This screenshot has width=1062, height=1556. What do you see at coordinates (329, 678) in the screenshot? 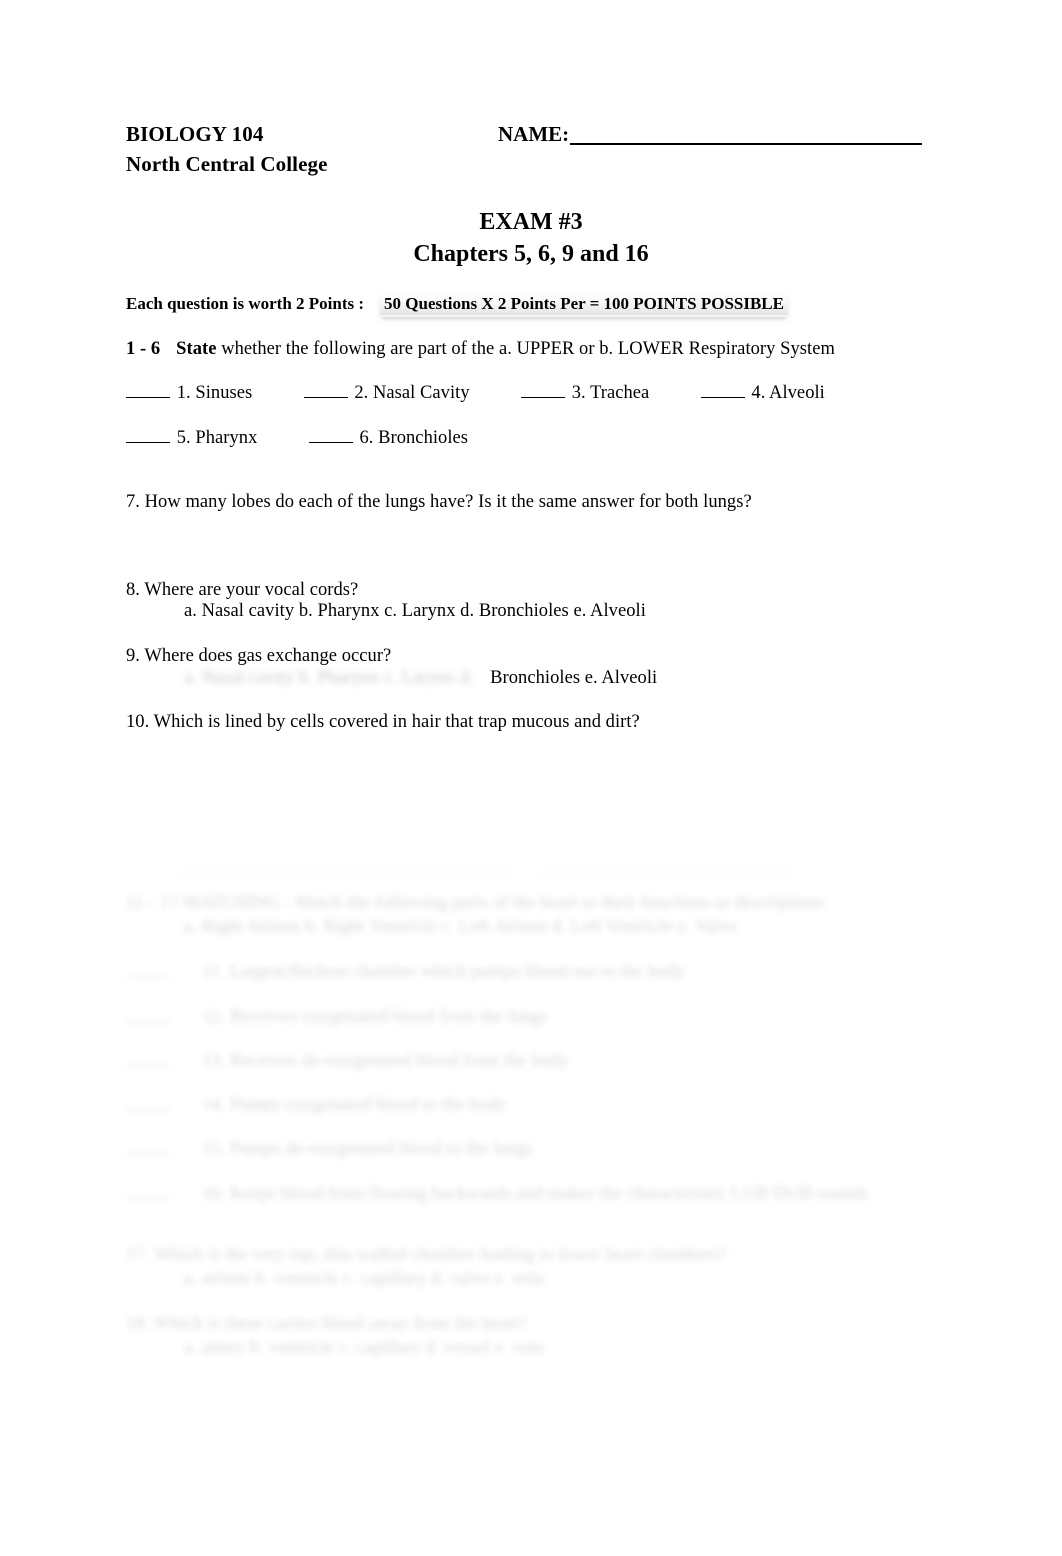
I see `question-9-options-blurred: a. Nasal cavity b. Pharynx c. Larynx d.` at bounding box center [329, 678].